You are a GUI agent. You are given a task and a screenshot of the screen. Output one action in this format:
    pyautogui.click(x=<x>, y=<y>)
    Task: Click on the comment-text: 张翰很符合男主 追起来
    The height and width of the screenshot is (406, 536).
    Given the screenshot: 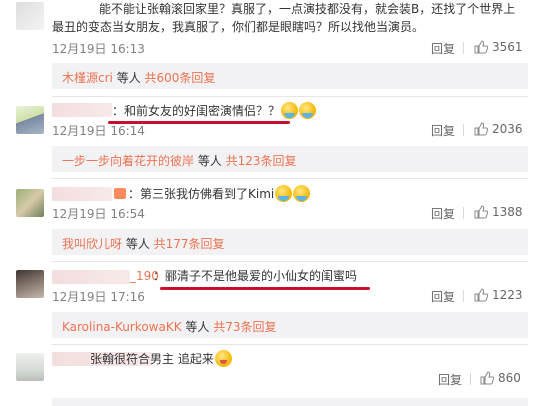 What is the action you would take?
    pyautogui.click(x=161, y=358)
    